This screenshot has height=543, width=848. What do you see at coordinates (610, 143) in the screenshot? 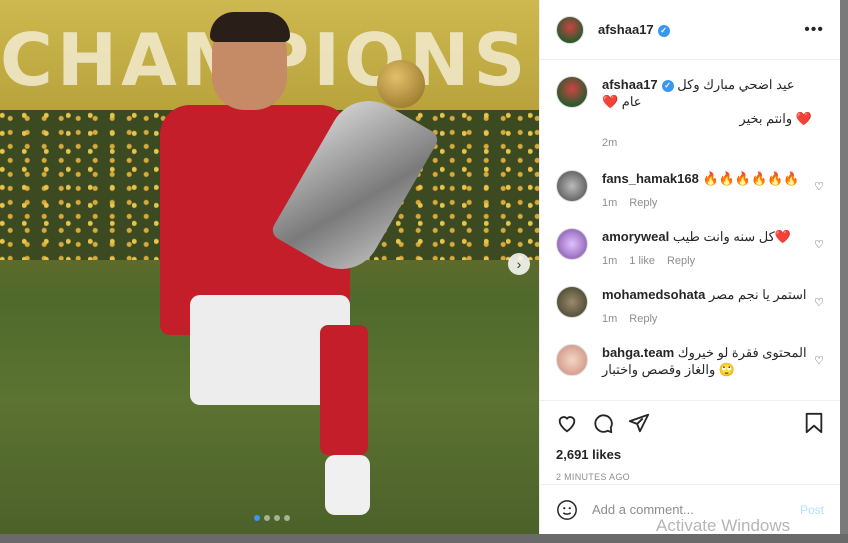
I see `caption-time: 2m` at bounding box center [610, 143].